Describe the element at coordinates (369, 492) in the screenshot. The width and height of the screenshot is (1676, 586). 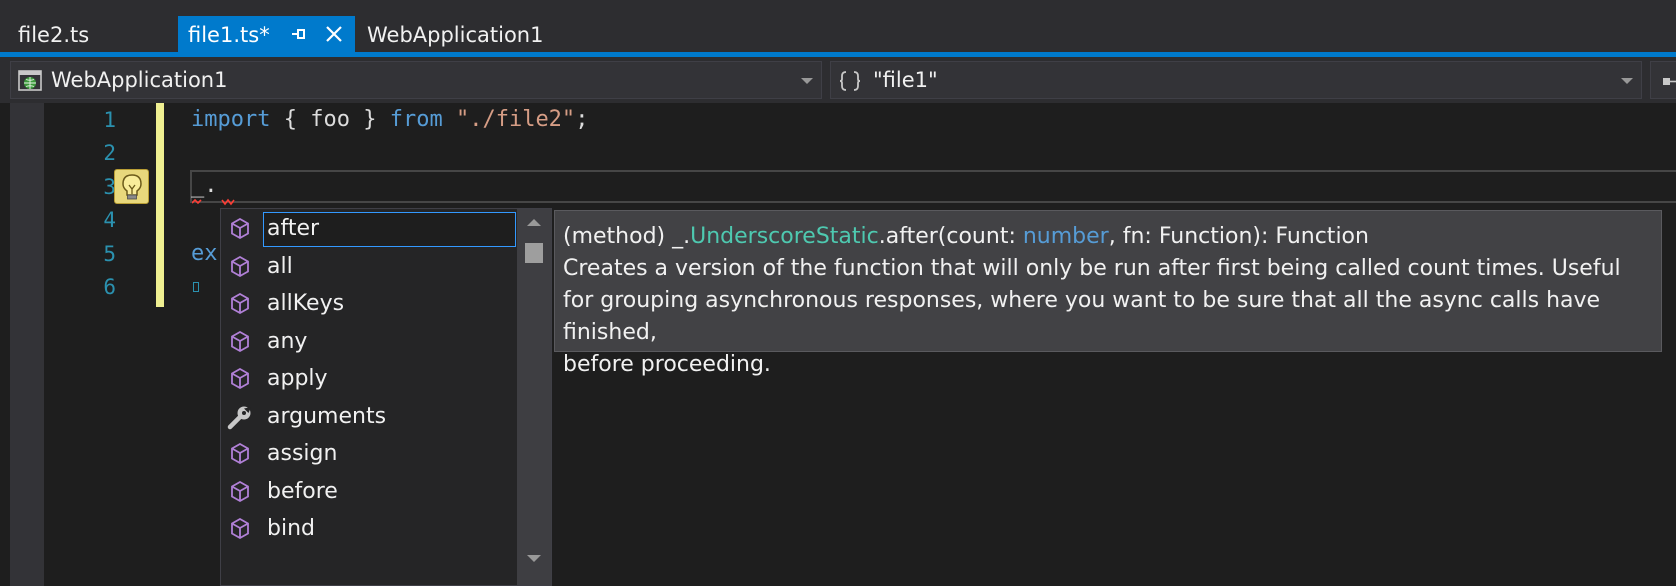
I see `completion-item: before` at that location.